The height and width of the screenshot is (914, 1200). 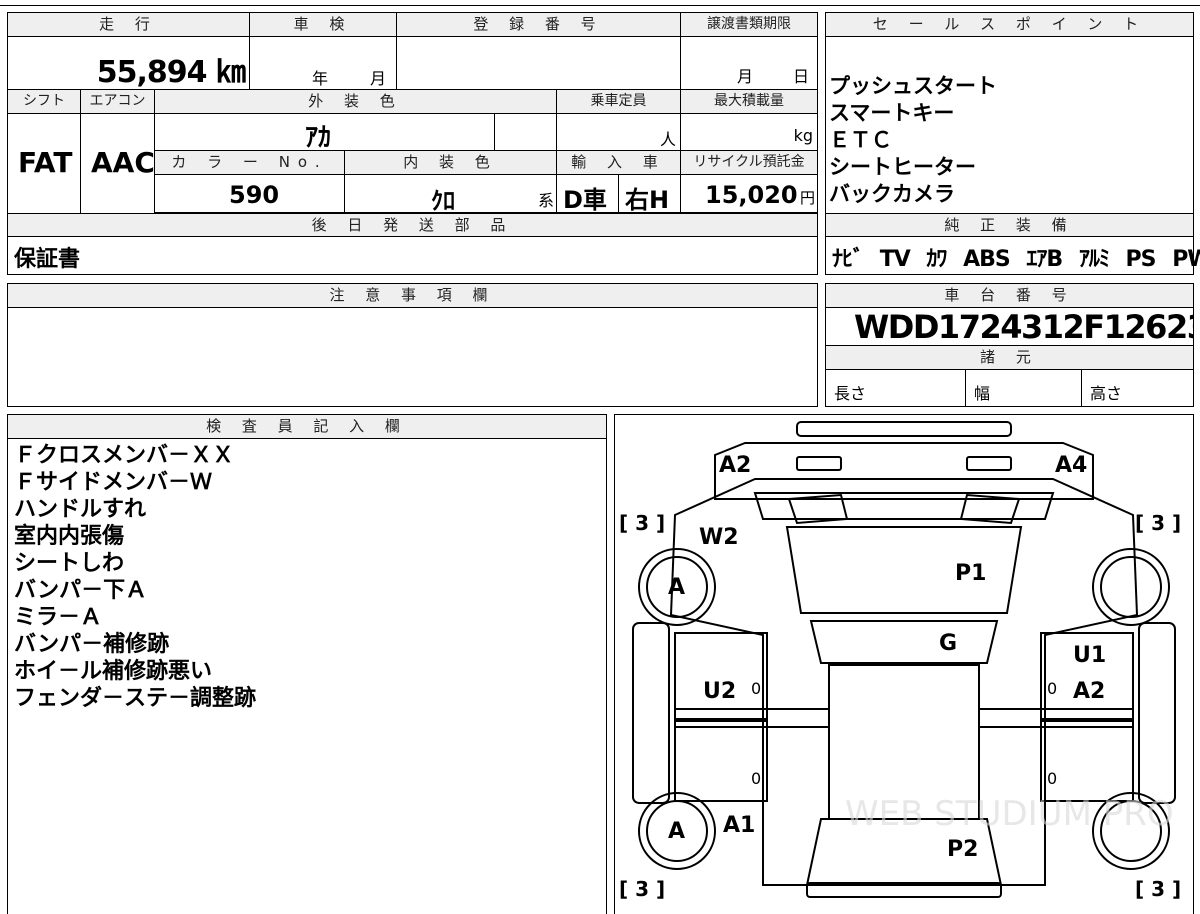 I want to click on label-wheel-rear-left: A, so click(x=677, y=831).